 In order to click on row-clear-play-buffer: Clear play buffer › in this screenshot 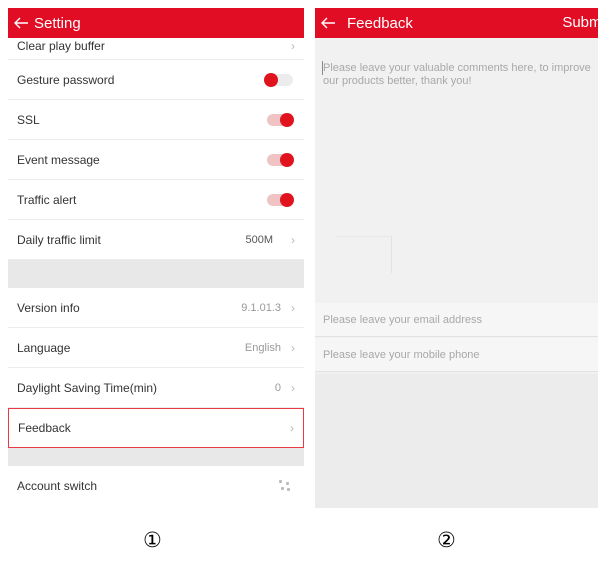, I will do `click(156, 49)`.